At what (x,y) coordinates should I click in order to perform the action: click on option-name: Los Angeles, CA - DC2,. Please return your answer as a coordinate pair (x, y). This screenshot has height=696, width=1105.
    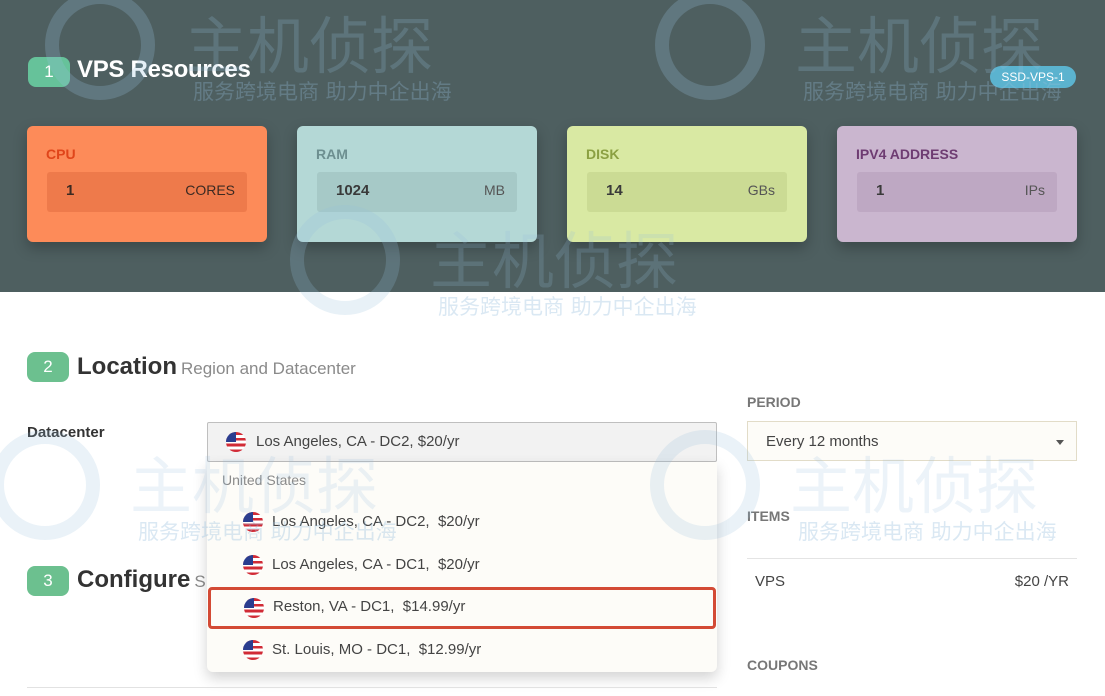
    Looking at the image, I should click on (351, 521).